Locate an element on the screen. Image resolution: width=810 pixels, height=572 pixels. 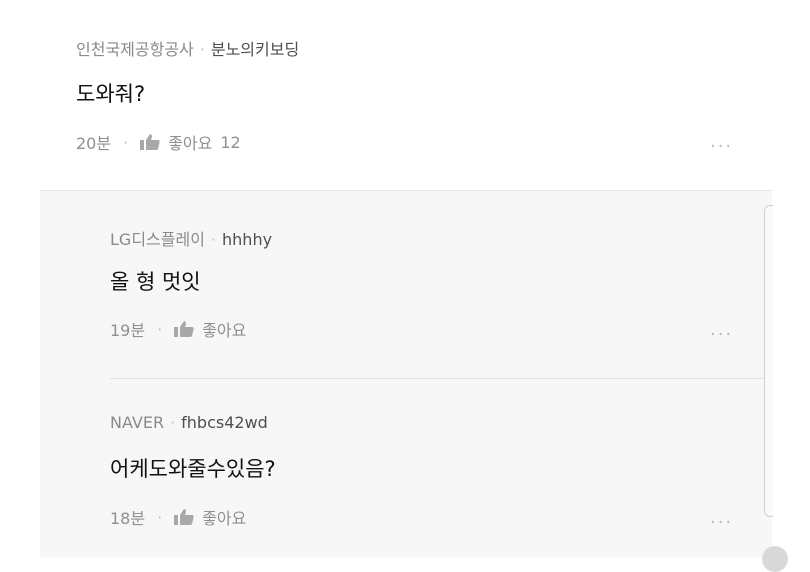
comment-meta: 20분 · 좋아요 12 is located at coordinates (158, 142).